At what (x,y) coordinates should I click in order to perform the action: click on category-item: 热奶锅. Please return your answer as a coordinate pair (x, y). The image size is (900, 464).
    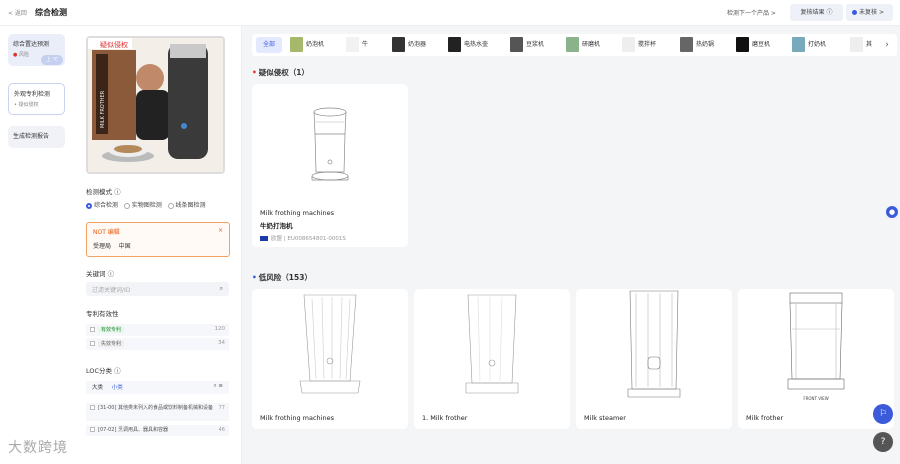
    Looking at the image, I should click on (697, 45).